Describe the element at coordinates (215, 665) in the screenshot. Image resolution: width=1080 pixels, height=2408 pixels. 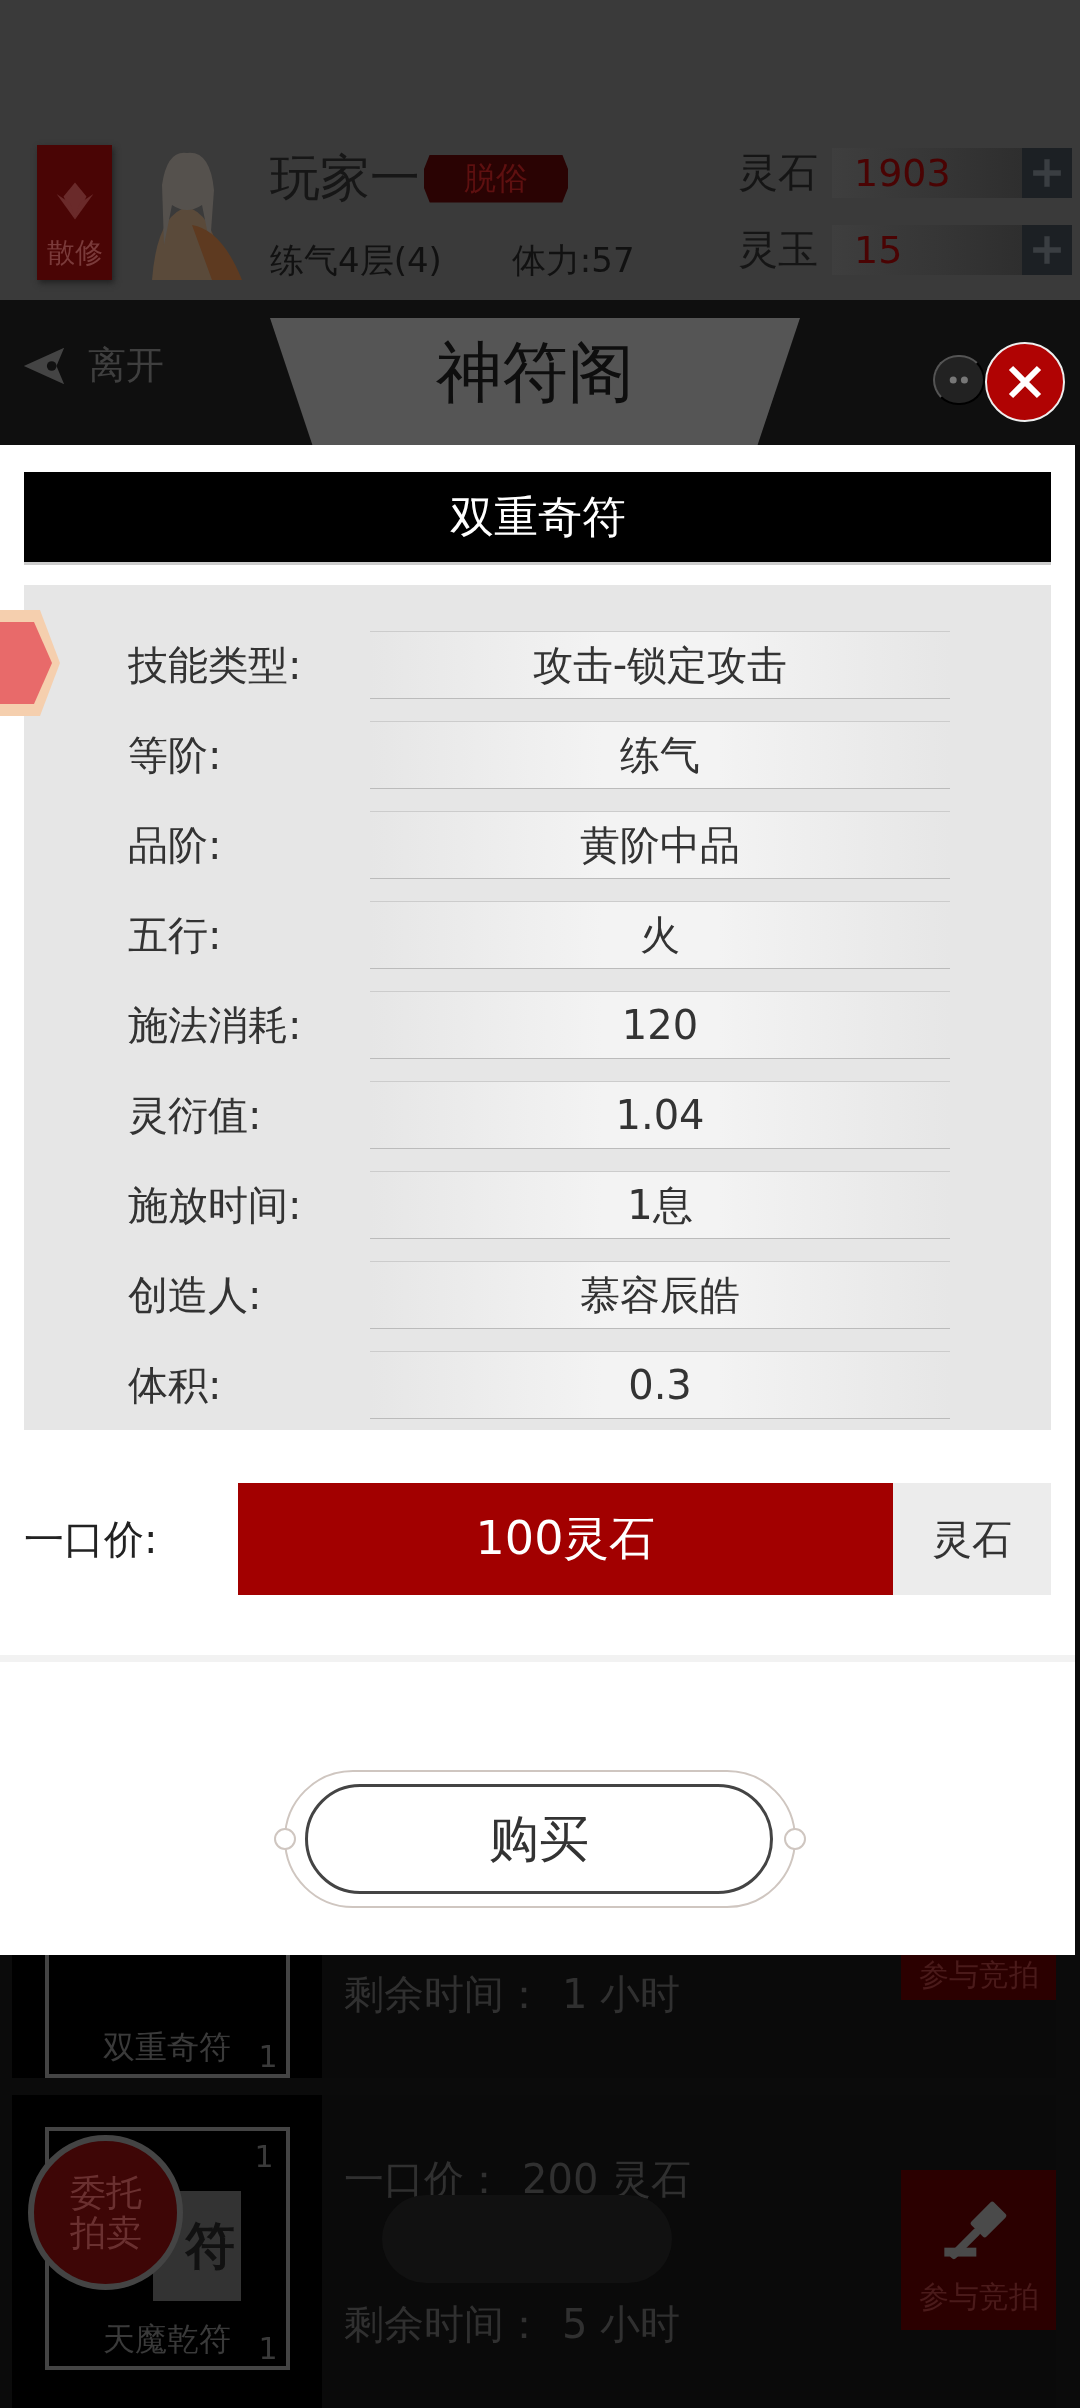
I see `attribute-label: 技能类型:` at that location.